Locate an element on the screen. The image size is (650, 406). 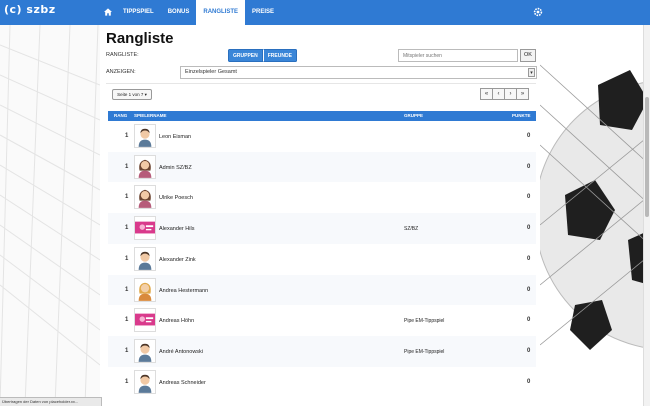
nav-bonus: BONUS is located at coordinates (179, 12).